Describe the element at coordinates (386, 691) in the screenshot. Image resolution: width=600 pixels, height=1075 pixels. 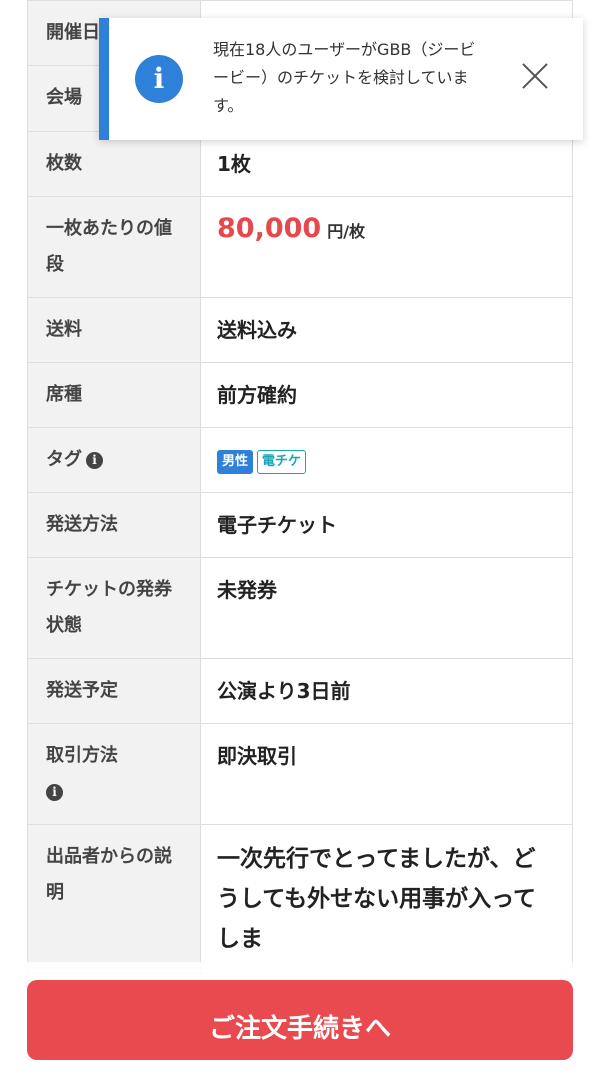
I see `row-value-delivery-schedule: 公演より3日前` at that location.